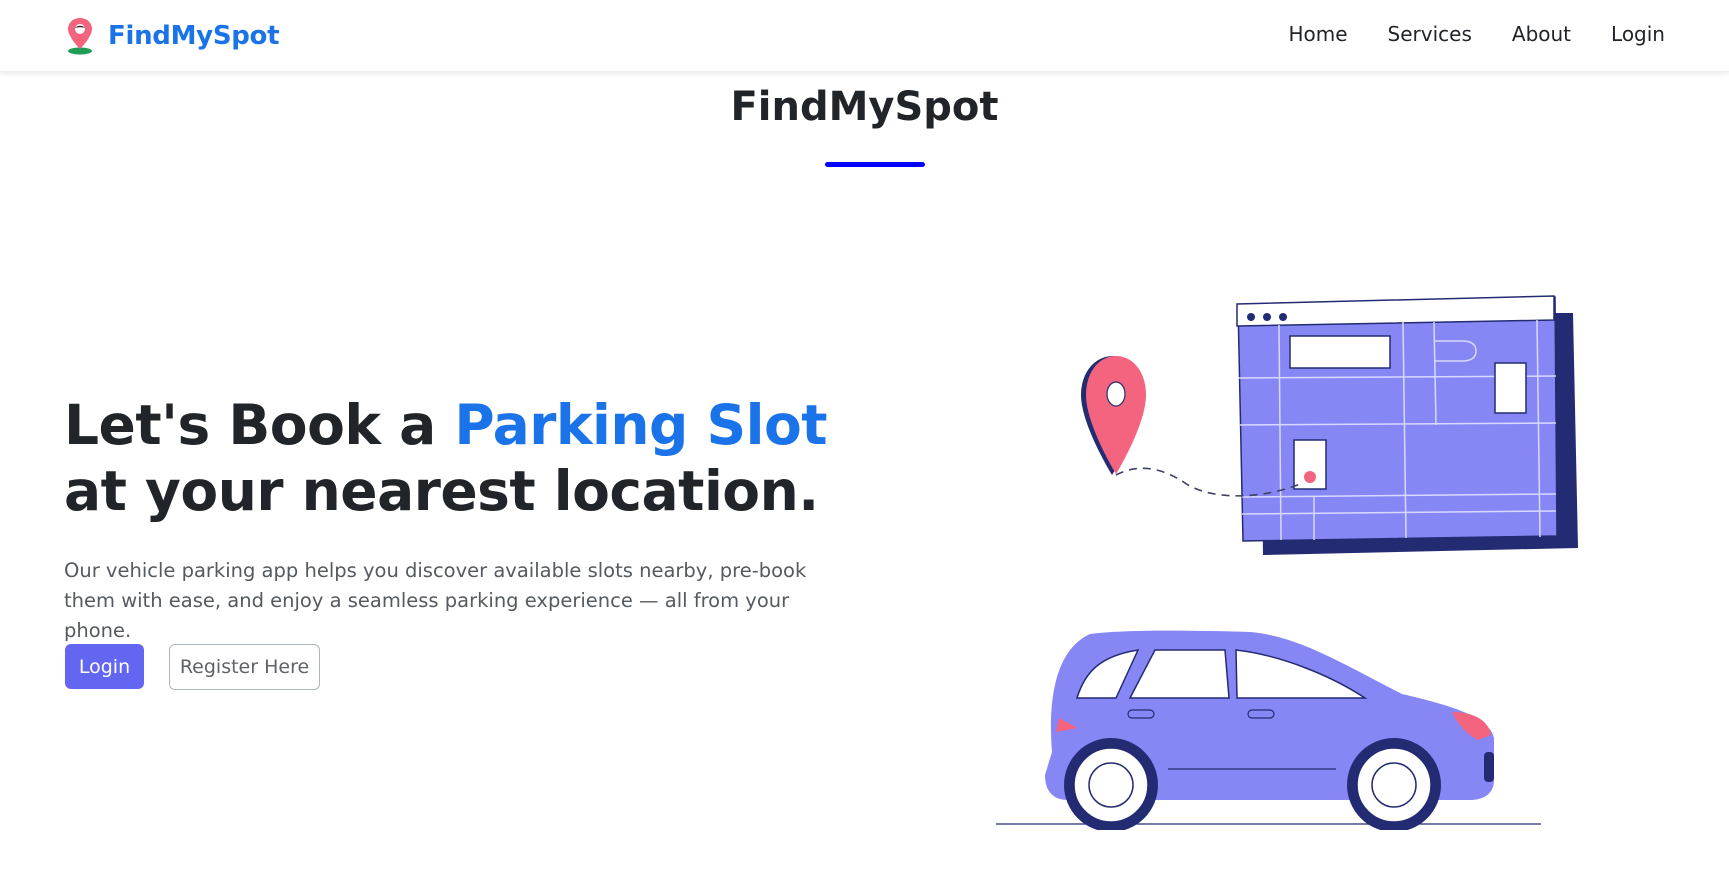 This screenshot has width=1729, height=881. What do you see at coordinates (641, 425) in the screenshot?
I see `hero-heading-accent: Parking Slot` at bounding box center [641, 425].